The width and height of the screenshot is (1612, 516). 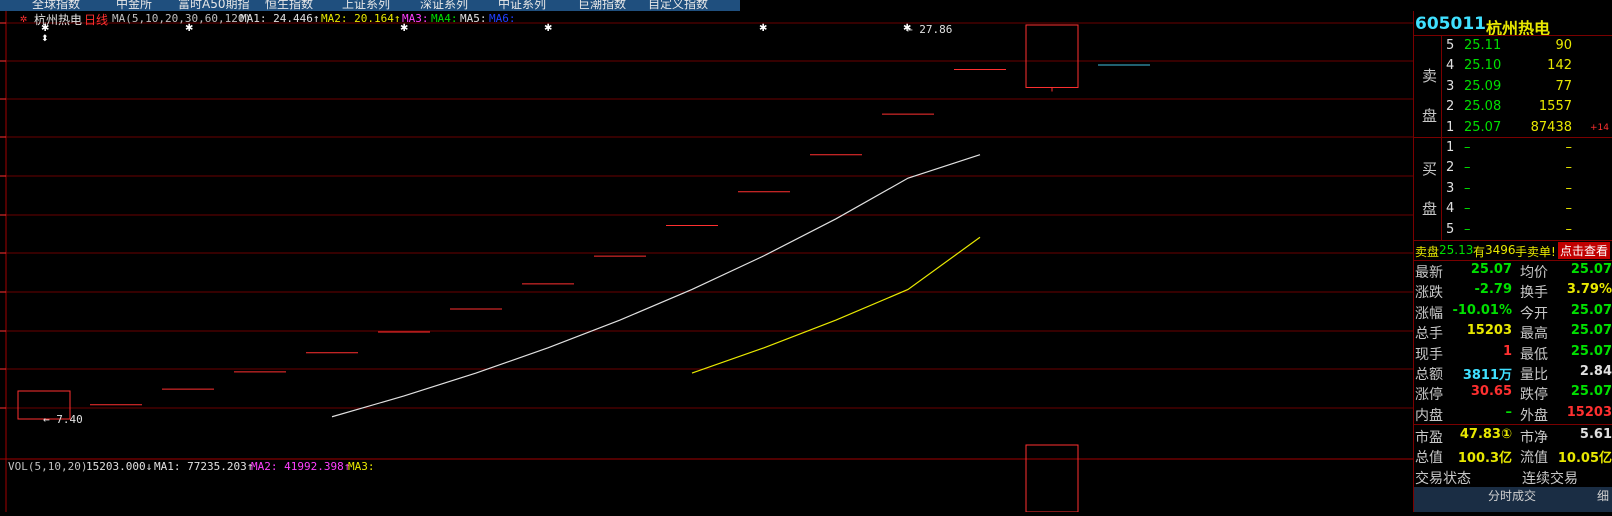 I want to click on bottom-tab-bar: 分时成交 细, so click(x=1513, y=499).